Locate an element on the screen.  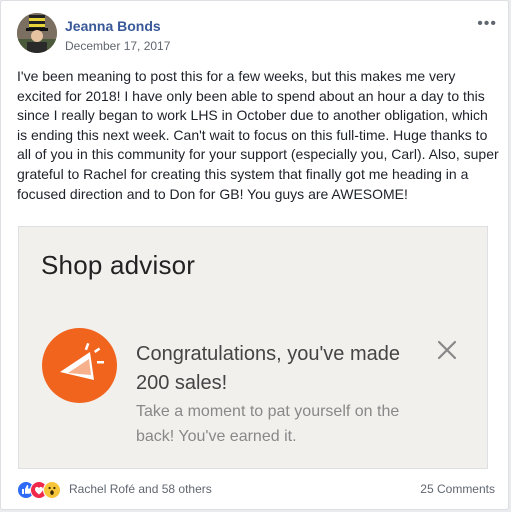
party-popper-icon is located at coordinates (79, 365).